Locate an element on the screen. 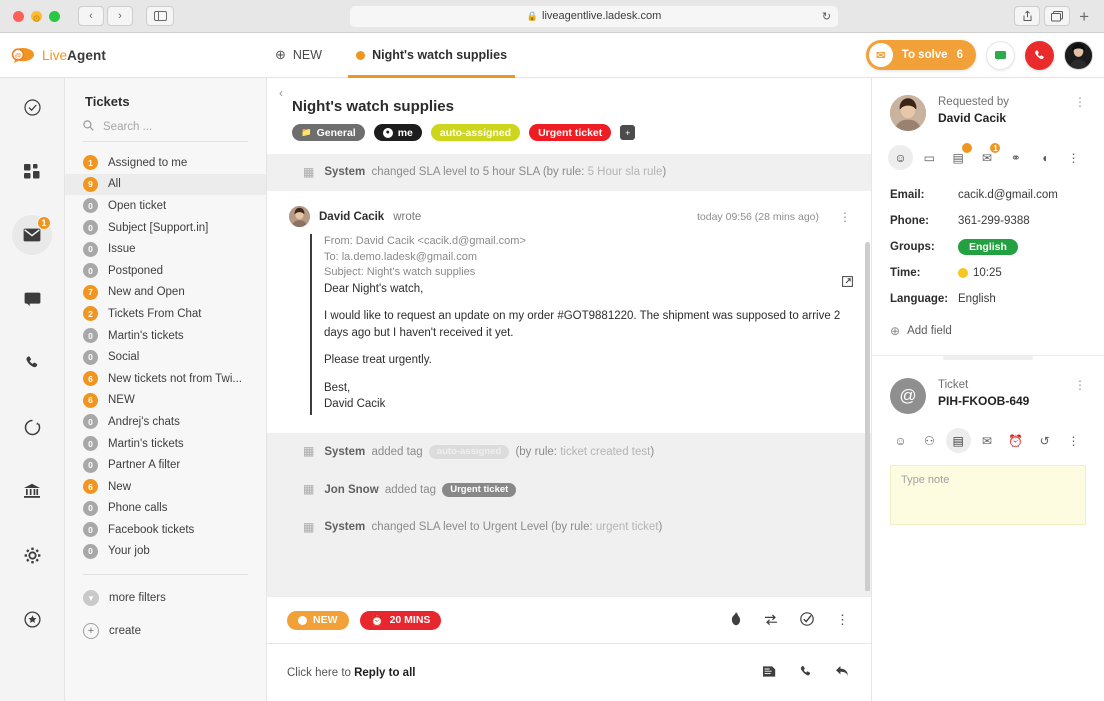  tag-auto-assigned: auto-assigned is located at coordinates (475, 132).